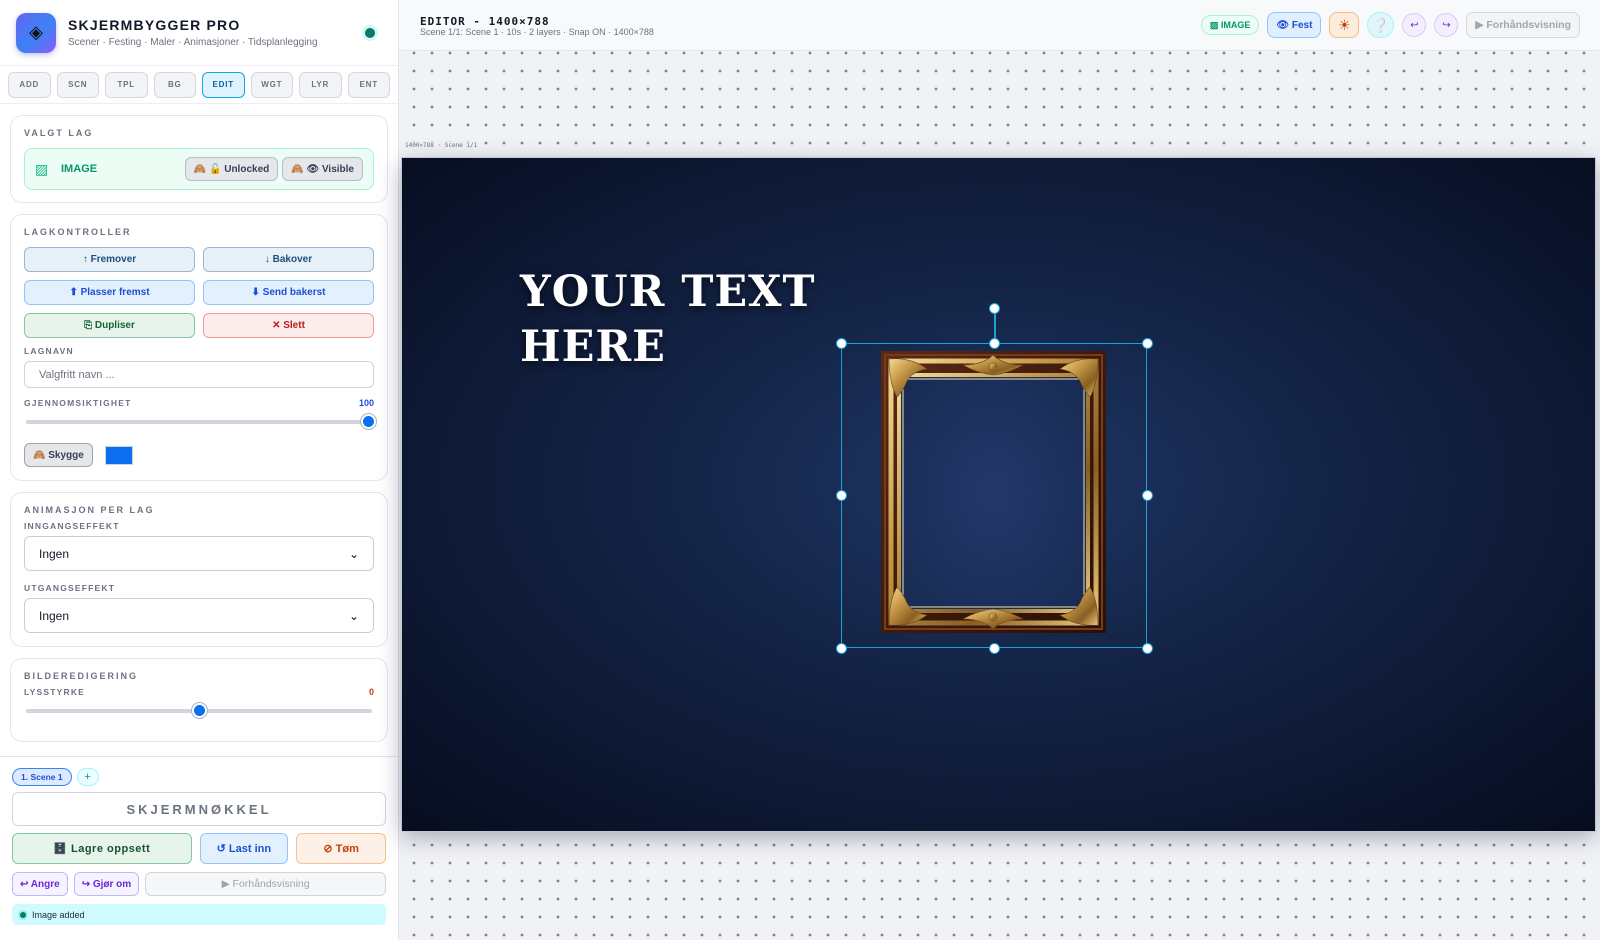 This screenshot has height=940, width=1600. What do you see at coordinates (265, 884) in the screenshot?
I see `preview-button: ▶ Forhåndsvisning` at bounding box center [265, 884].